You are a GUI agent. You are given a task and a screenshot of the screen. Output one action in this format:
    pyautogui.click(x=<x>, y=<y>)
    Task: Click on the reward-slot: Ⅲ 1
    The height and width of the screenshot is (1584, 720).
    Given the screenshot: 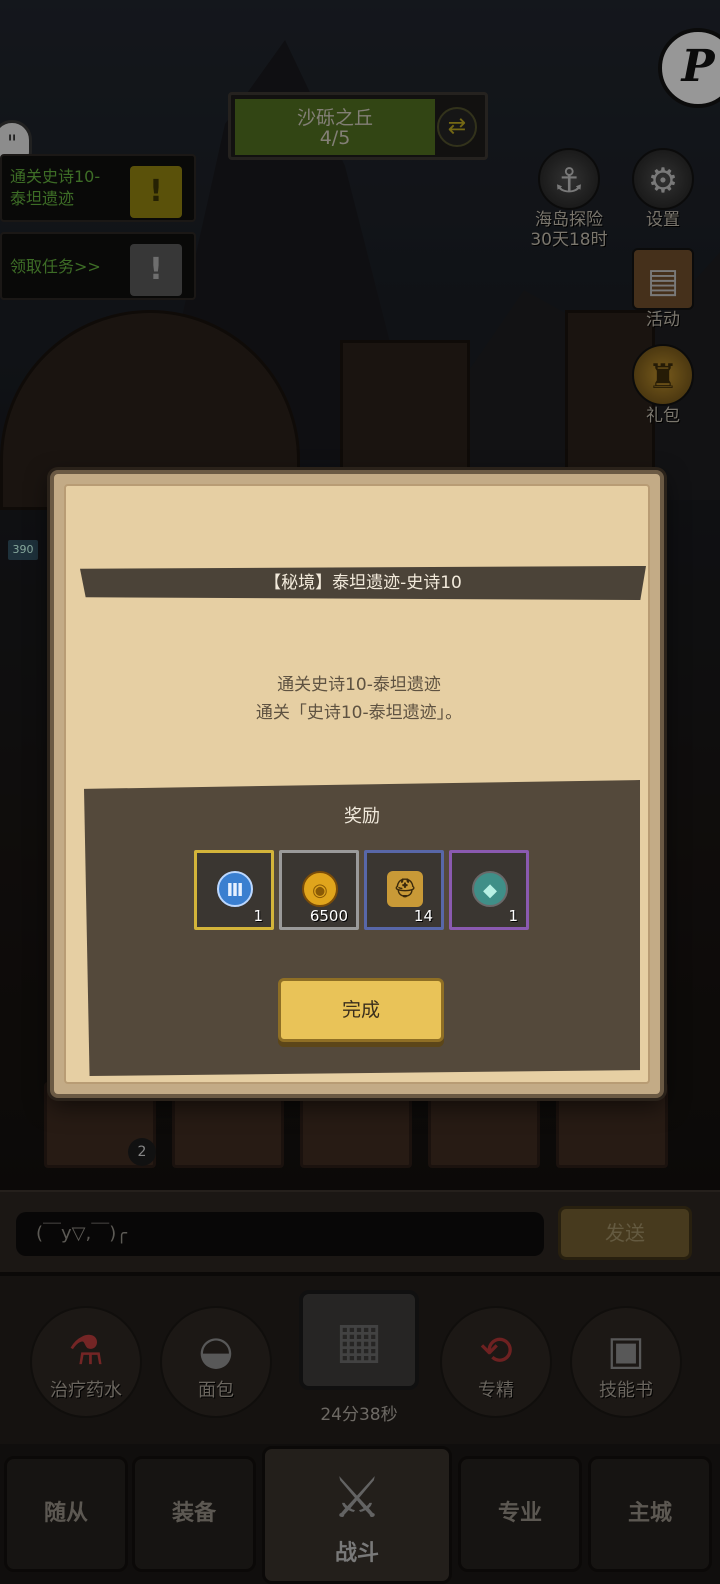 What is the action you would take?
    pyautogui.click(x=234, y=890)
    